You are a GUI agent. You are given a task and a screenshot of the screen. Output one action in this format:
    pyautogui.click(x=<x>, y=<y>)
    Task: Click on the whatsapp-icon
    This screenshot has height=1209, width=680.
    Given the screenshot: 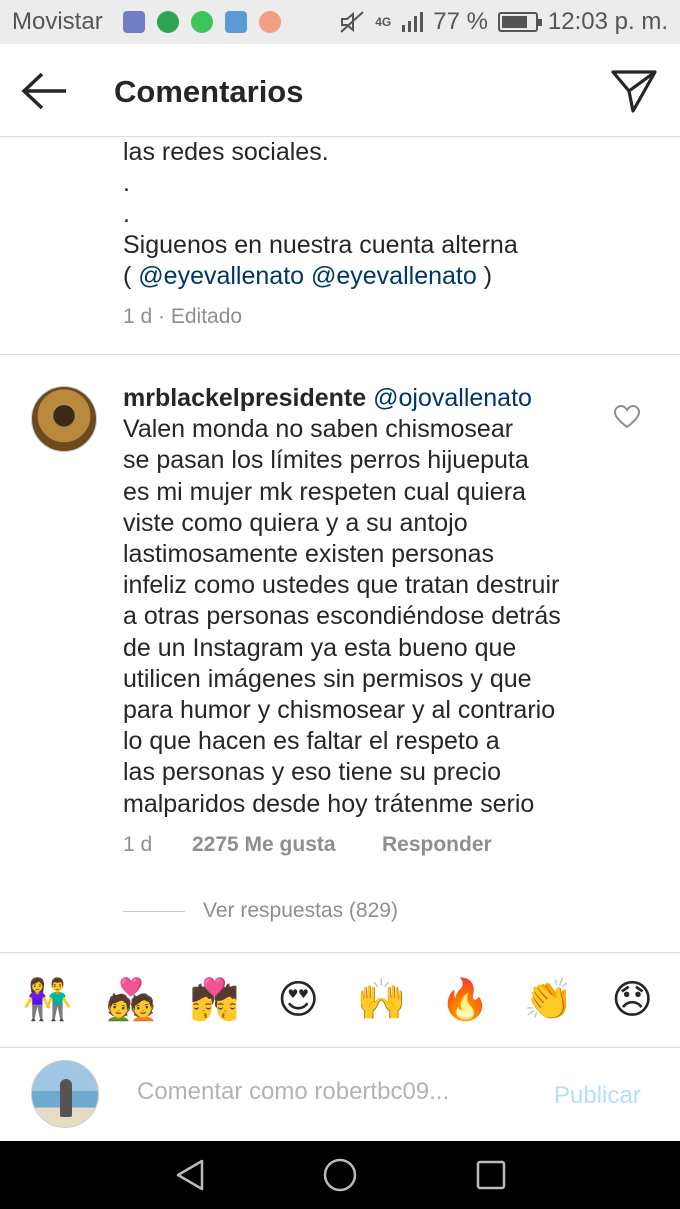 What is the action you would take?
    pyautogui.click(x=201, y=22)
    